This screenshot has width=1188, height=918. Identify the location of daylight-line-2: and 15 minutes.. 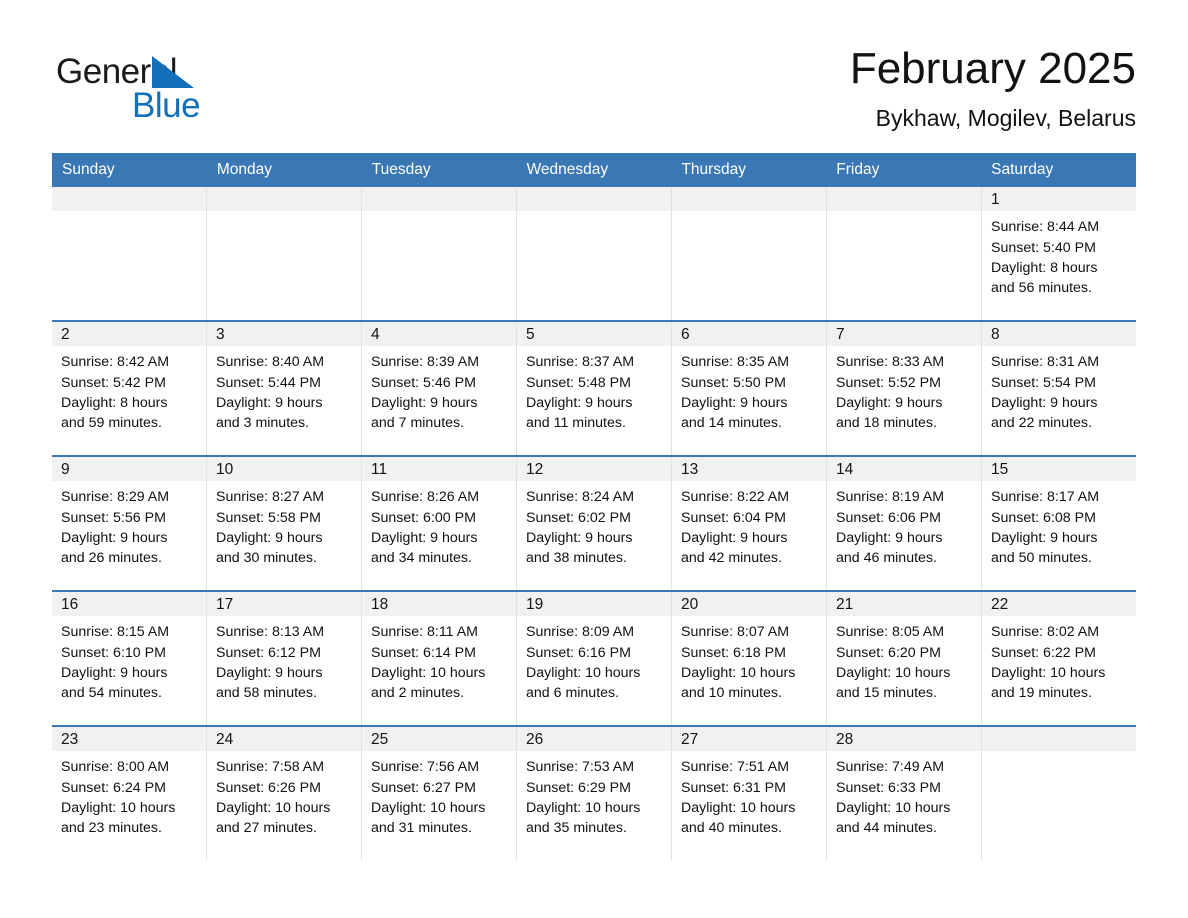
(886, 693).